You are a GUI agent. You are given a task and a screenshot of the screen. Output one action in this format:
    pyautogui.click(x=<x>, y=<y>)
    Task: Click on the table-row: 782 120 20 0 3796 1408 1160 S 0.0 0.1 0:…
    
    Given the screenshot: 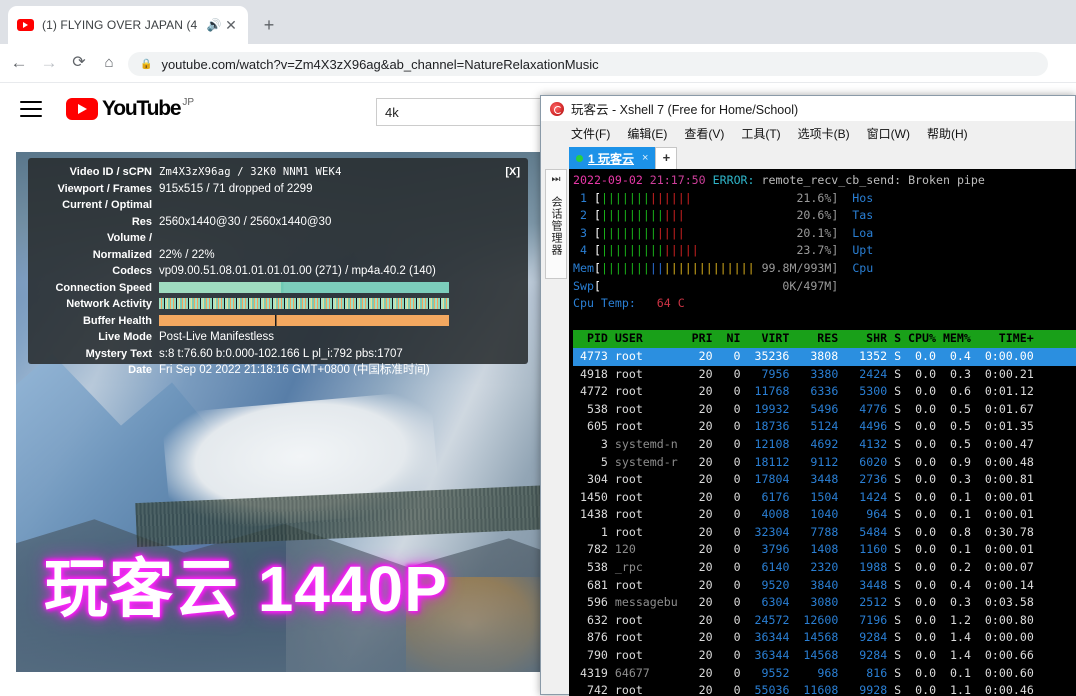 What is the action you would take?
    pyautogui.click(x=824, y=550)
    